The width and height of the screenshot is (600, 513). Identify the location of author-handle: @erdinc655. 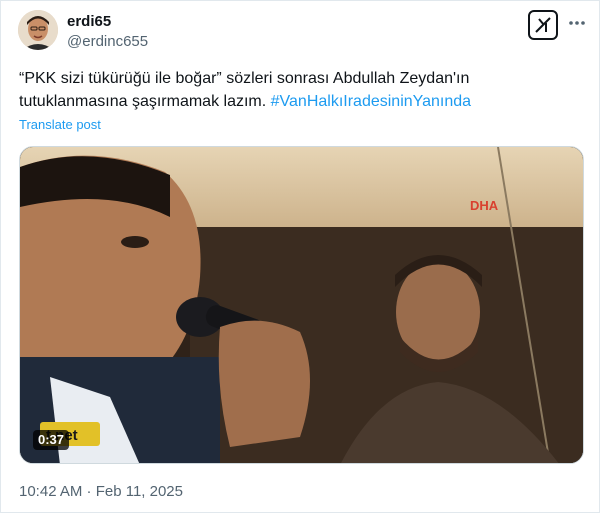
(107, 41).